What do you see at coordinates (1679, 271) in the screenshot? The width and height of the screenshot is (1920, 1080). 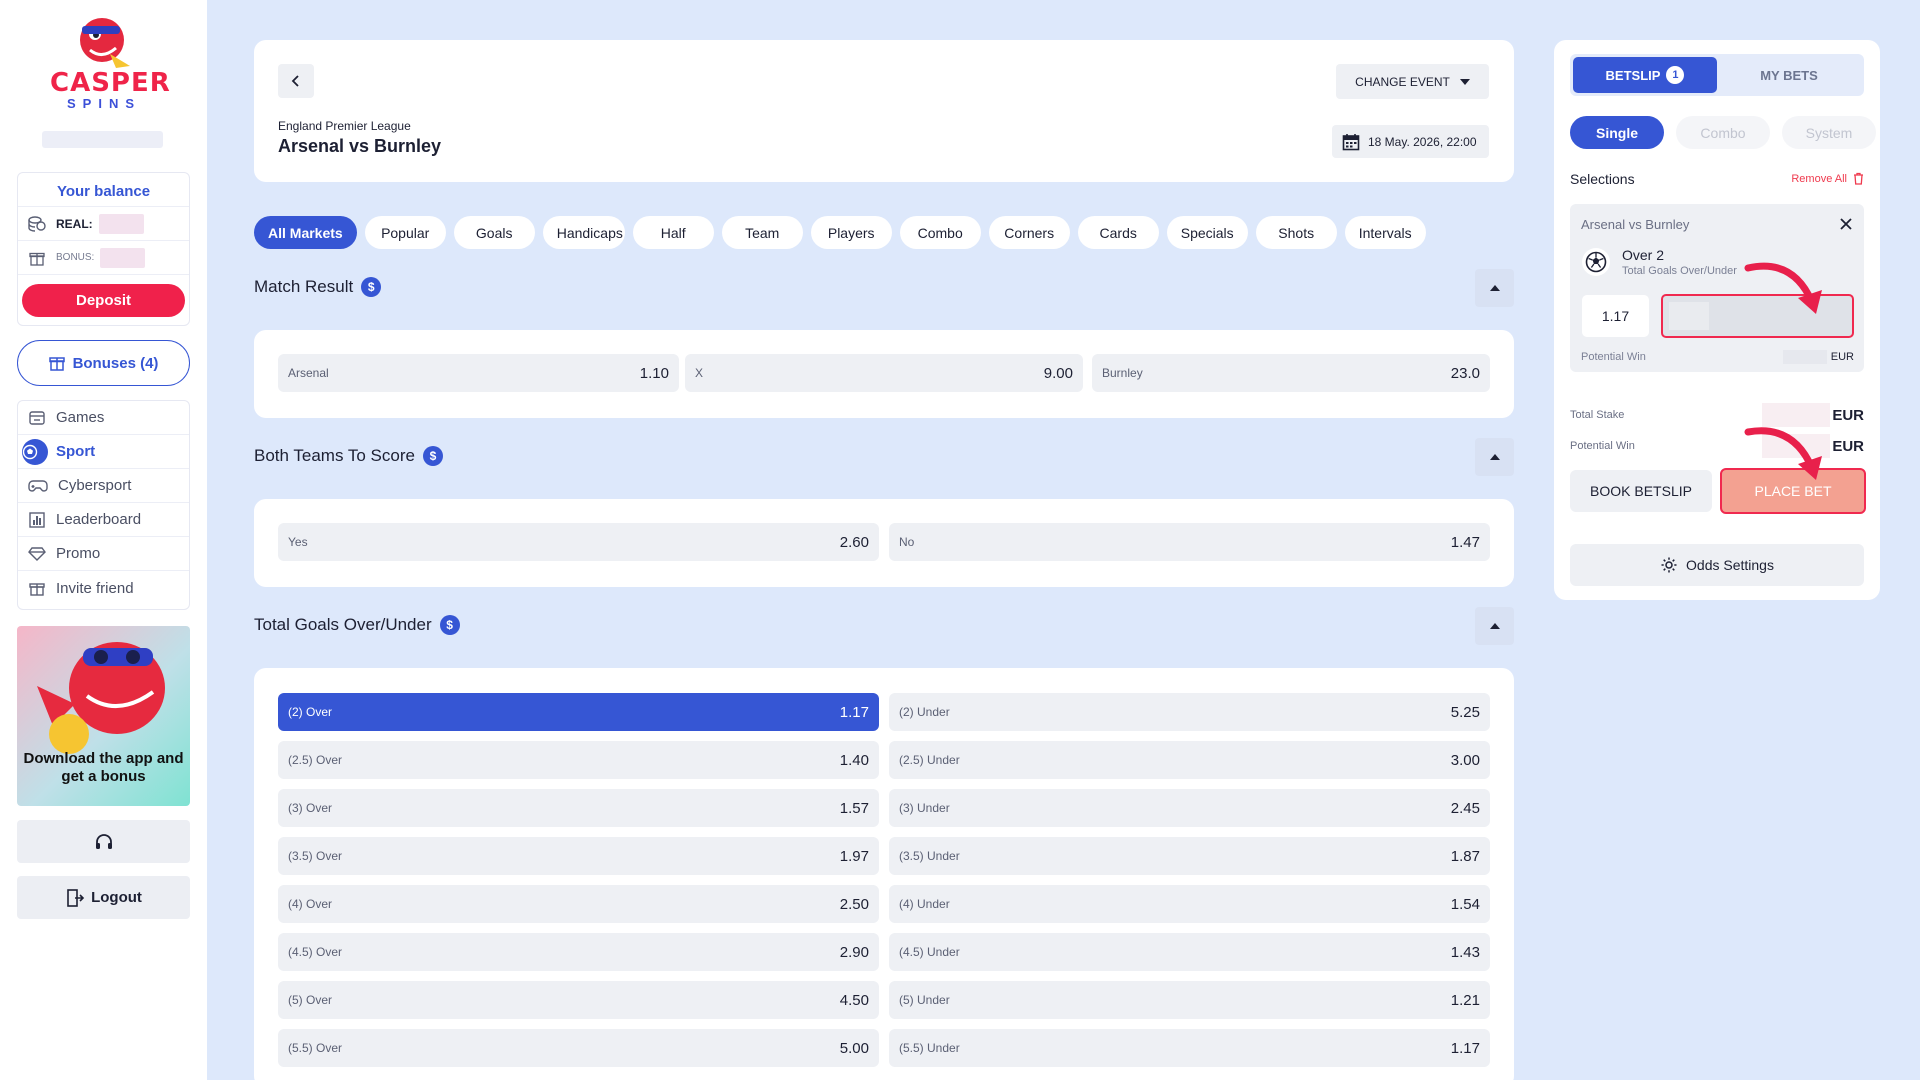 I see `selection-market: Total Goals Over/Under` at bounding box center [1679, 271].